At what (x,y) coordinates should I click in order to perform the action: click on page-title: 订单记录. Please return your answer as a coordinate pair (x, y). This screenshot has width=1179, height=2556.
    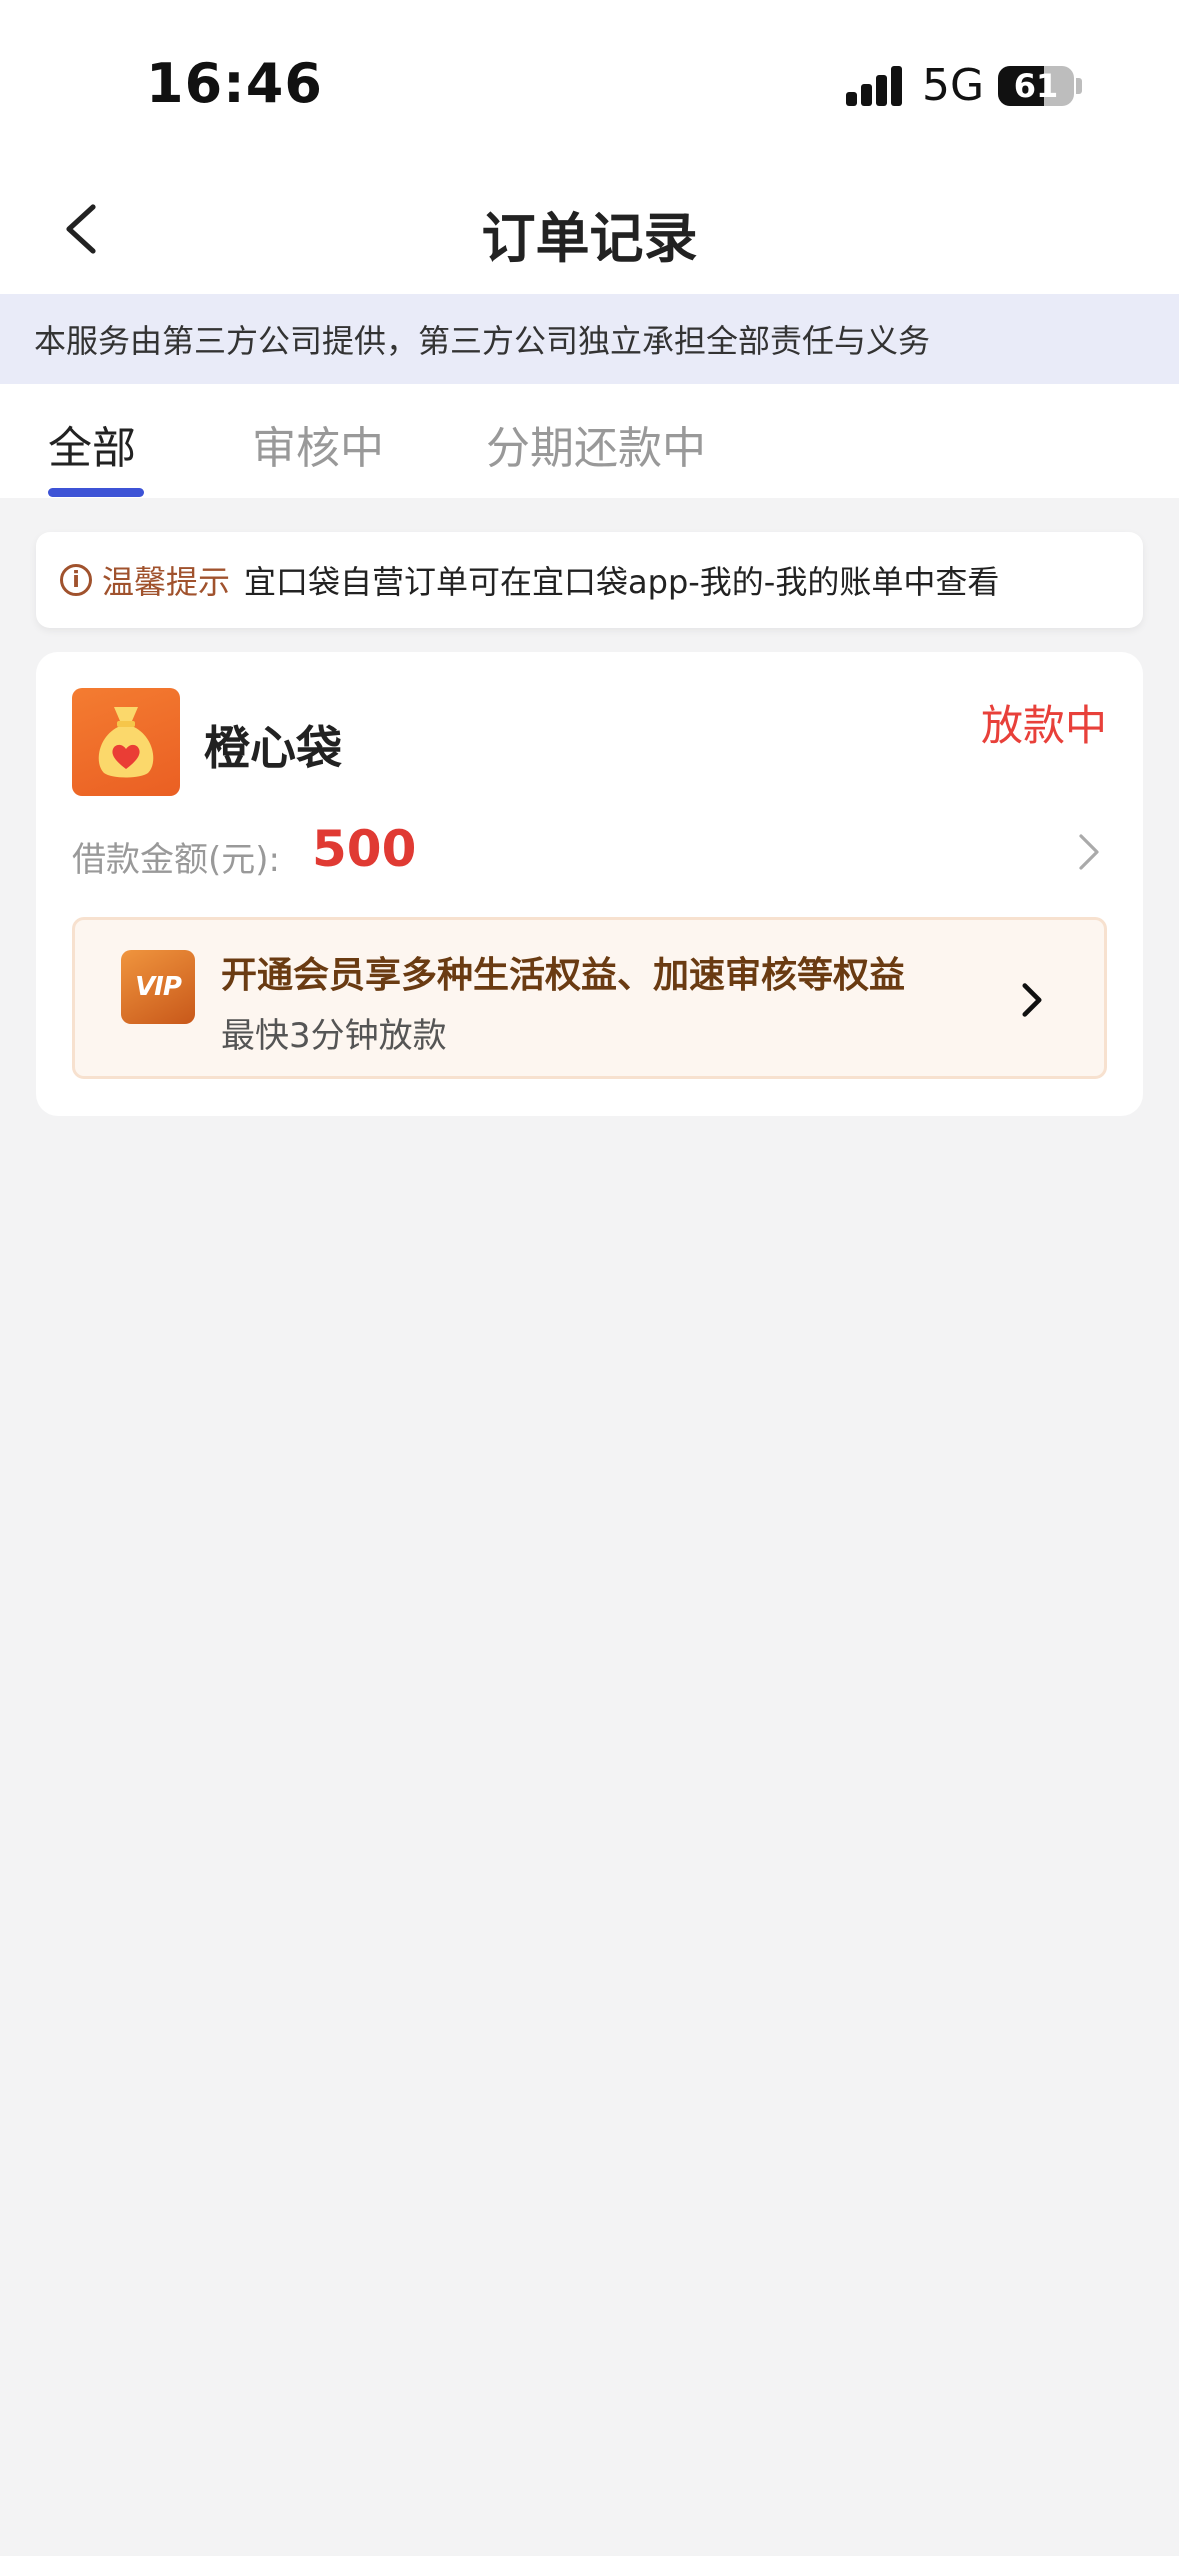
    Looking at the image, I should click on (589, 238).